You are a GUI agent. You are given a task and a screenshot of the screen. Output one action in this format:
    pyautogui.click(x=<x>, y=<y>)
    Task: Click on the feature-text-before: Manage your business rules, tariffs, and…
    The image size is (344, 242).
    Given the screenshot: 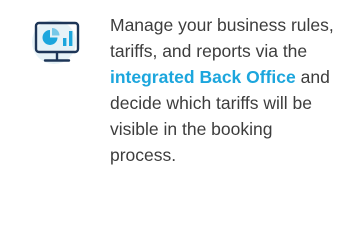 What is the action you would take?
    pyautogui.click(x=222, y=38)
    